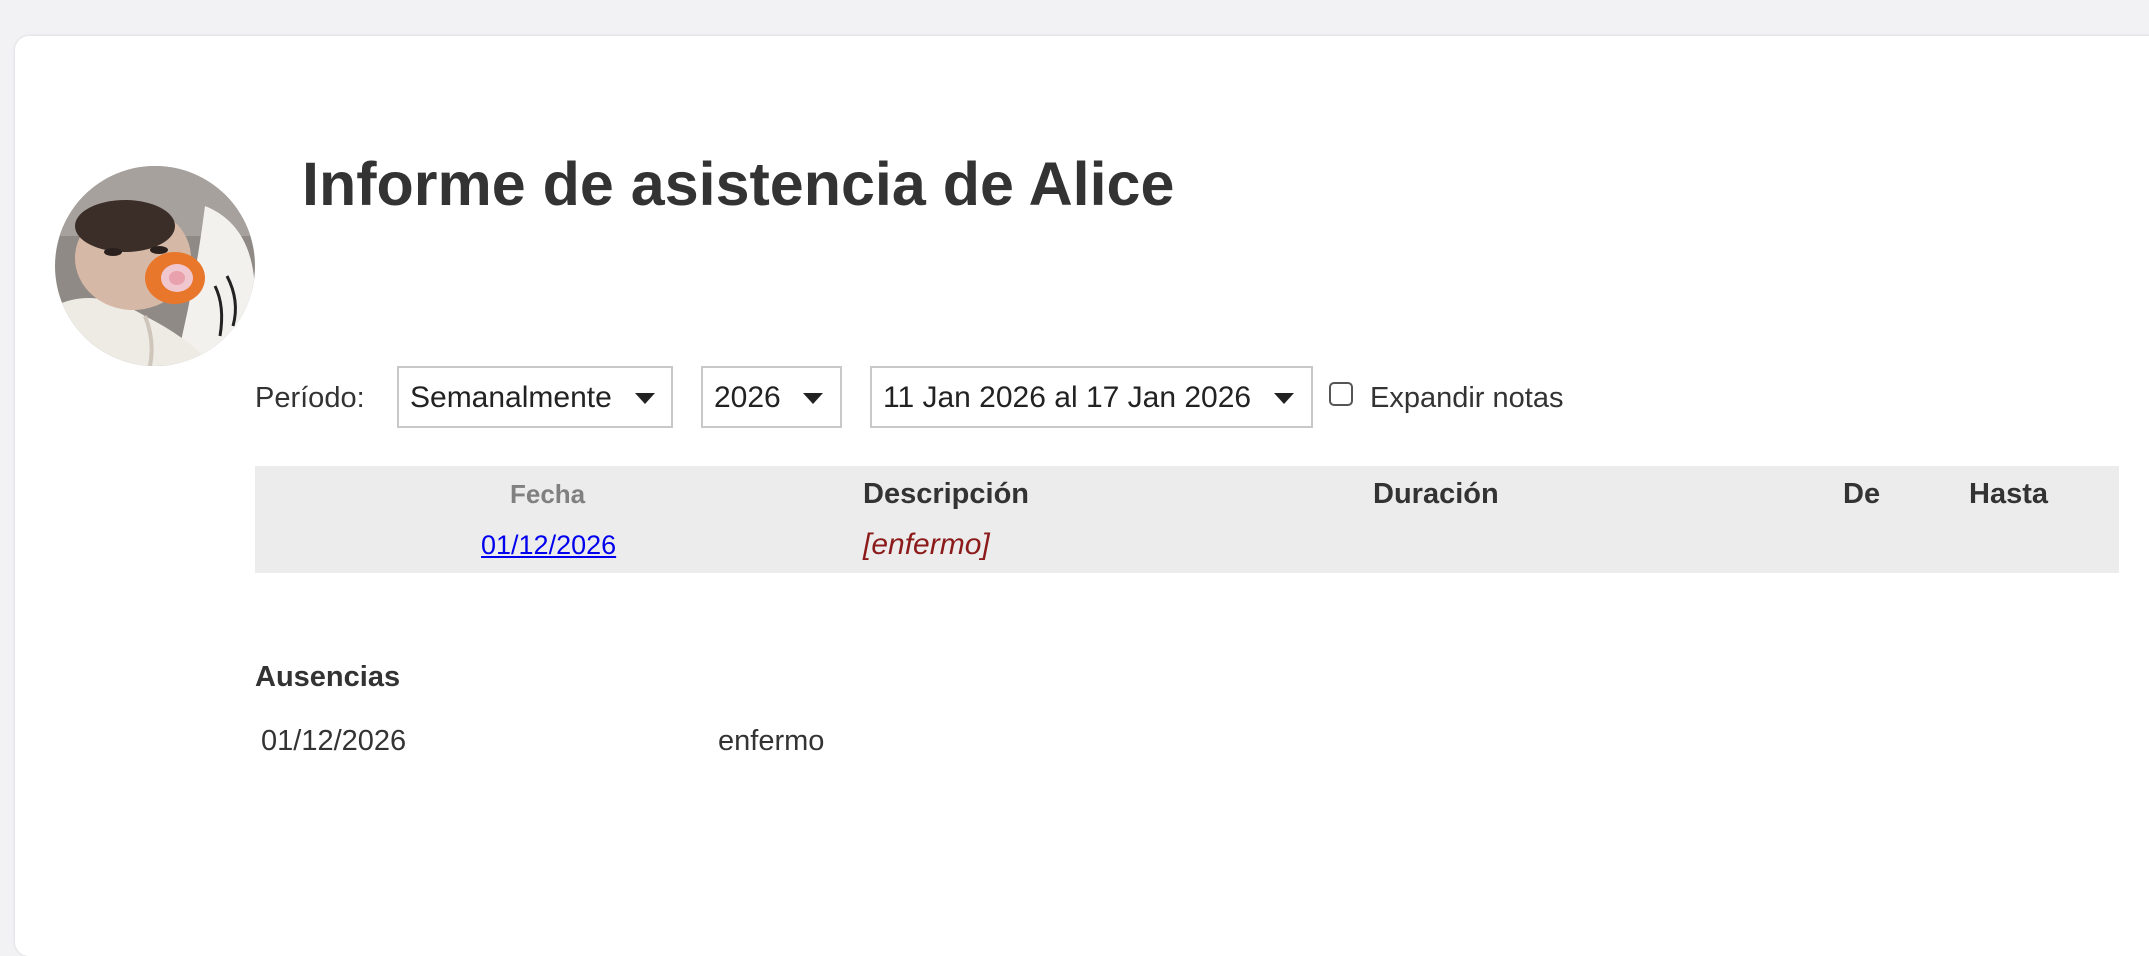 This screenshot has width=2149, height=956. I want to click on avatar, so click(155, 266).